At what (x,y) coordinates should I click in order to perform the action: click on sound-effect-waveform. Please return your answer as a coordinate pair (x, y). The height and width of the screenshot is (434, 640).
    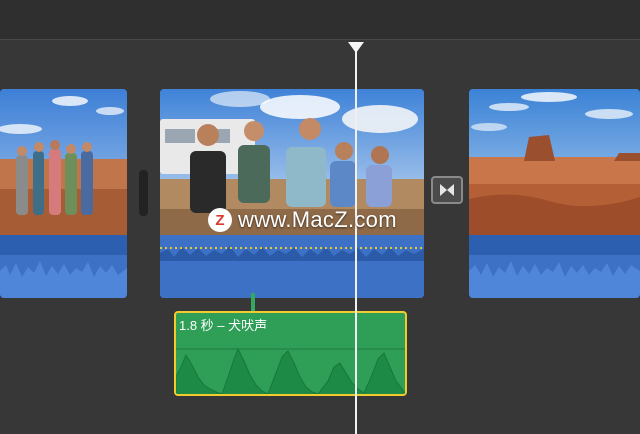
    Looking at the image, I should click on (290, 370).